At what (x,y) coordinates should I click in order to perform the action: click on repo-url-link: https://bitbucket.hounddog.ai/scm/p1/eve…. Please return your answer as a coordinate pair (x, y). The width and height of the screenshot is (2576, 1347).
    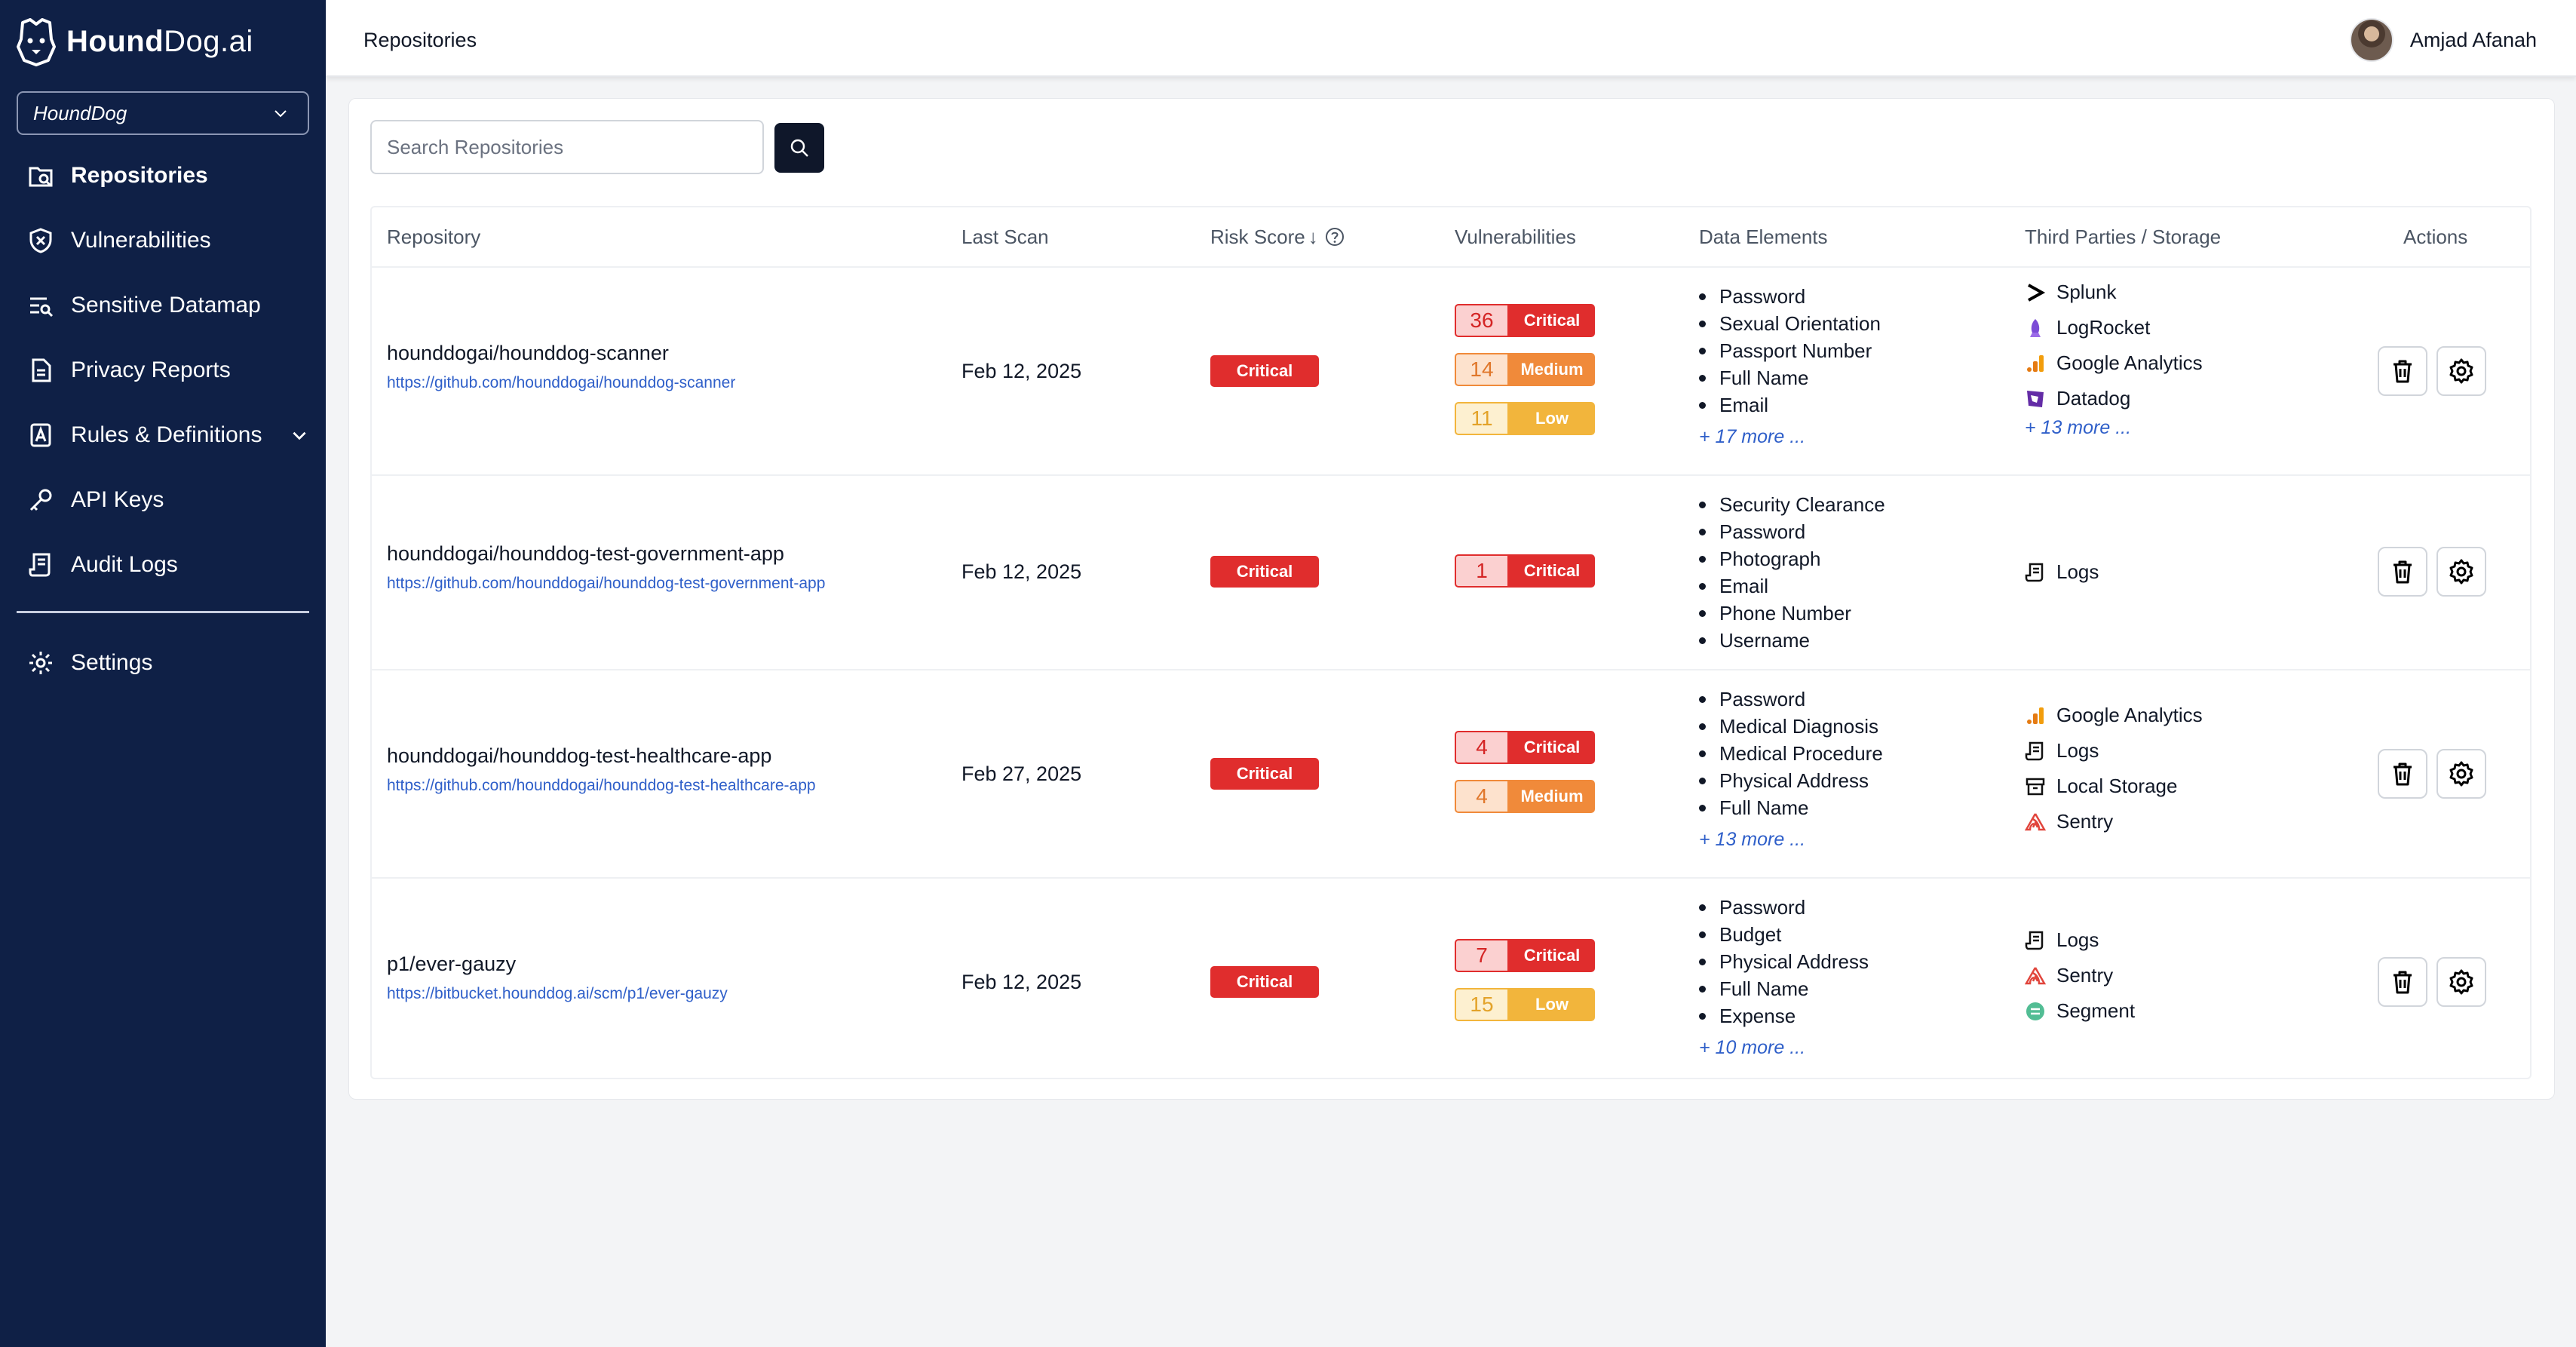
    Looking at the image, I should click on (557, 994).